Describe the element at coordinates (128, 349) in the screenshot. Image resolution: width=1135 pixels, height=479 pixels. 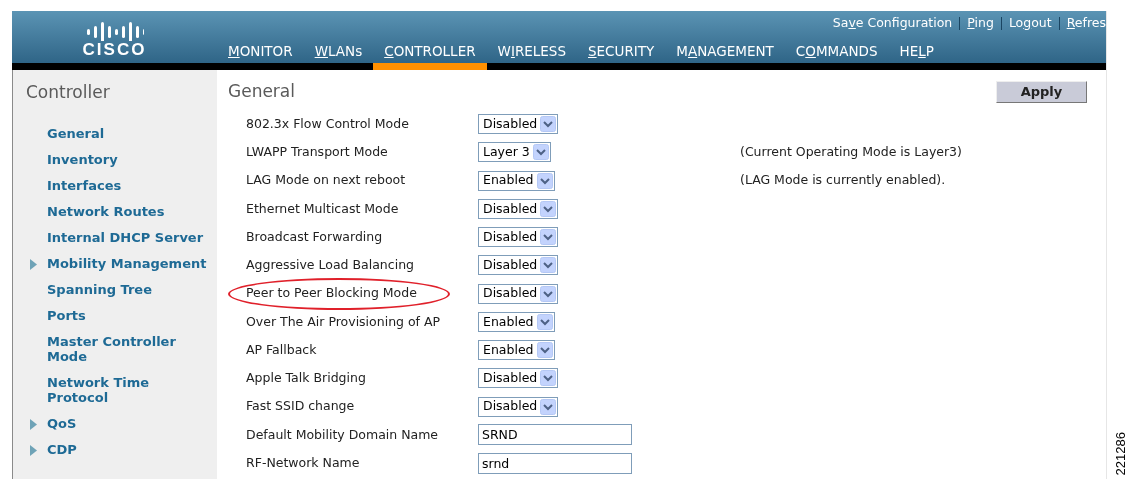
I see `sidebar-item: Master Controller Mode` at that location.